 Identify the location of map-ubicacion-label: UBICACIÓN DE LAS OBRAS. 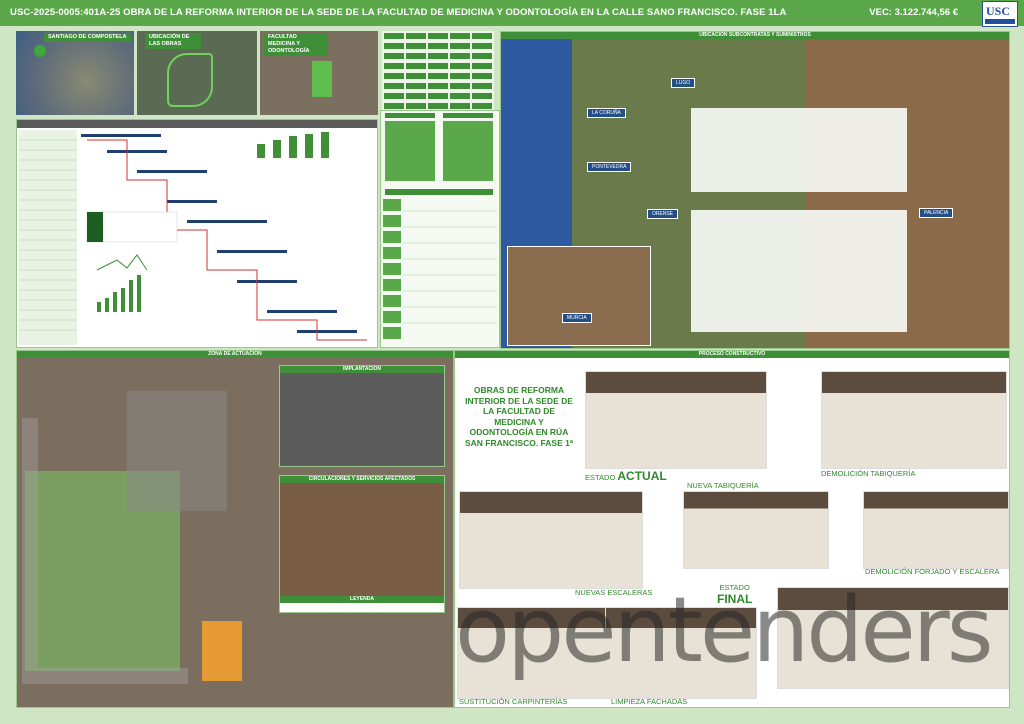
(173, 41).